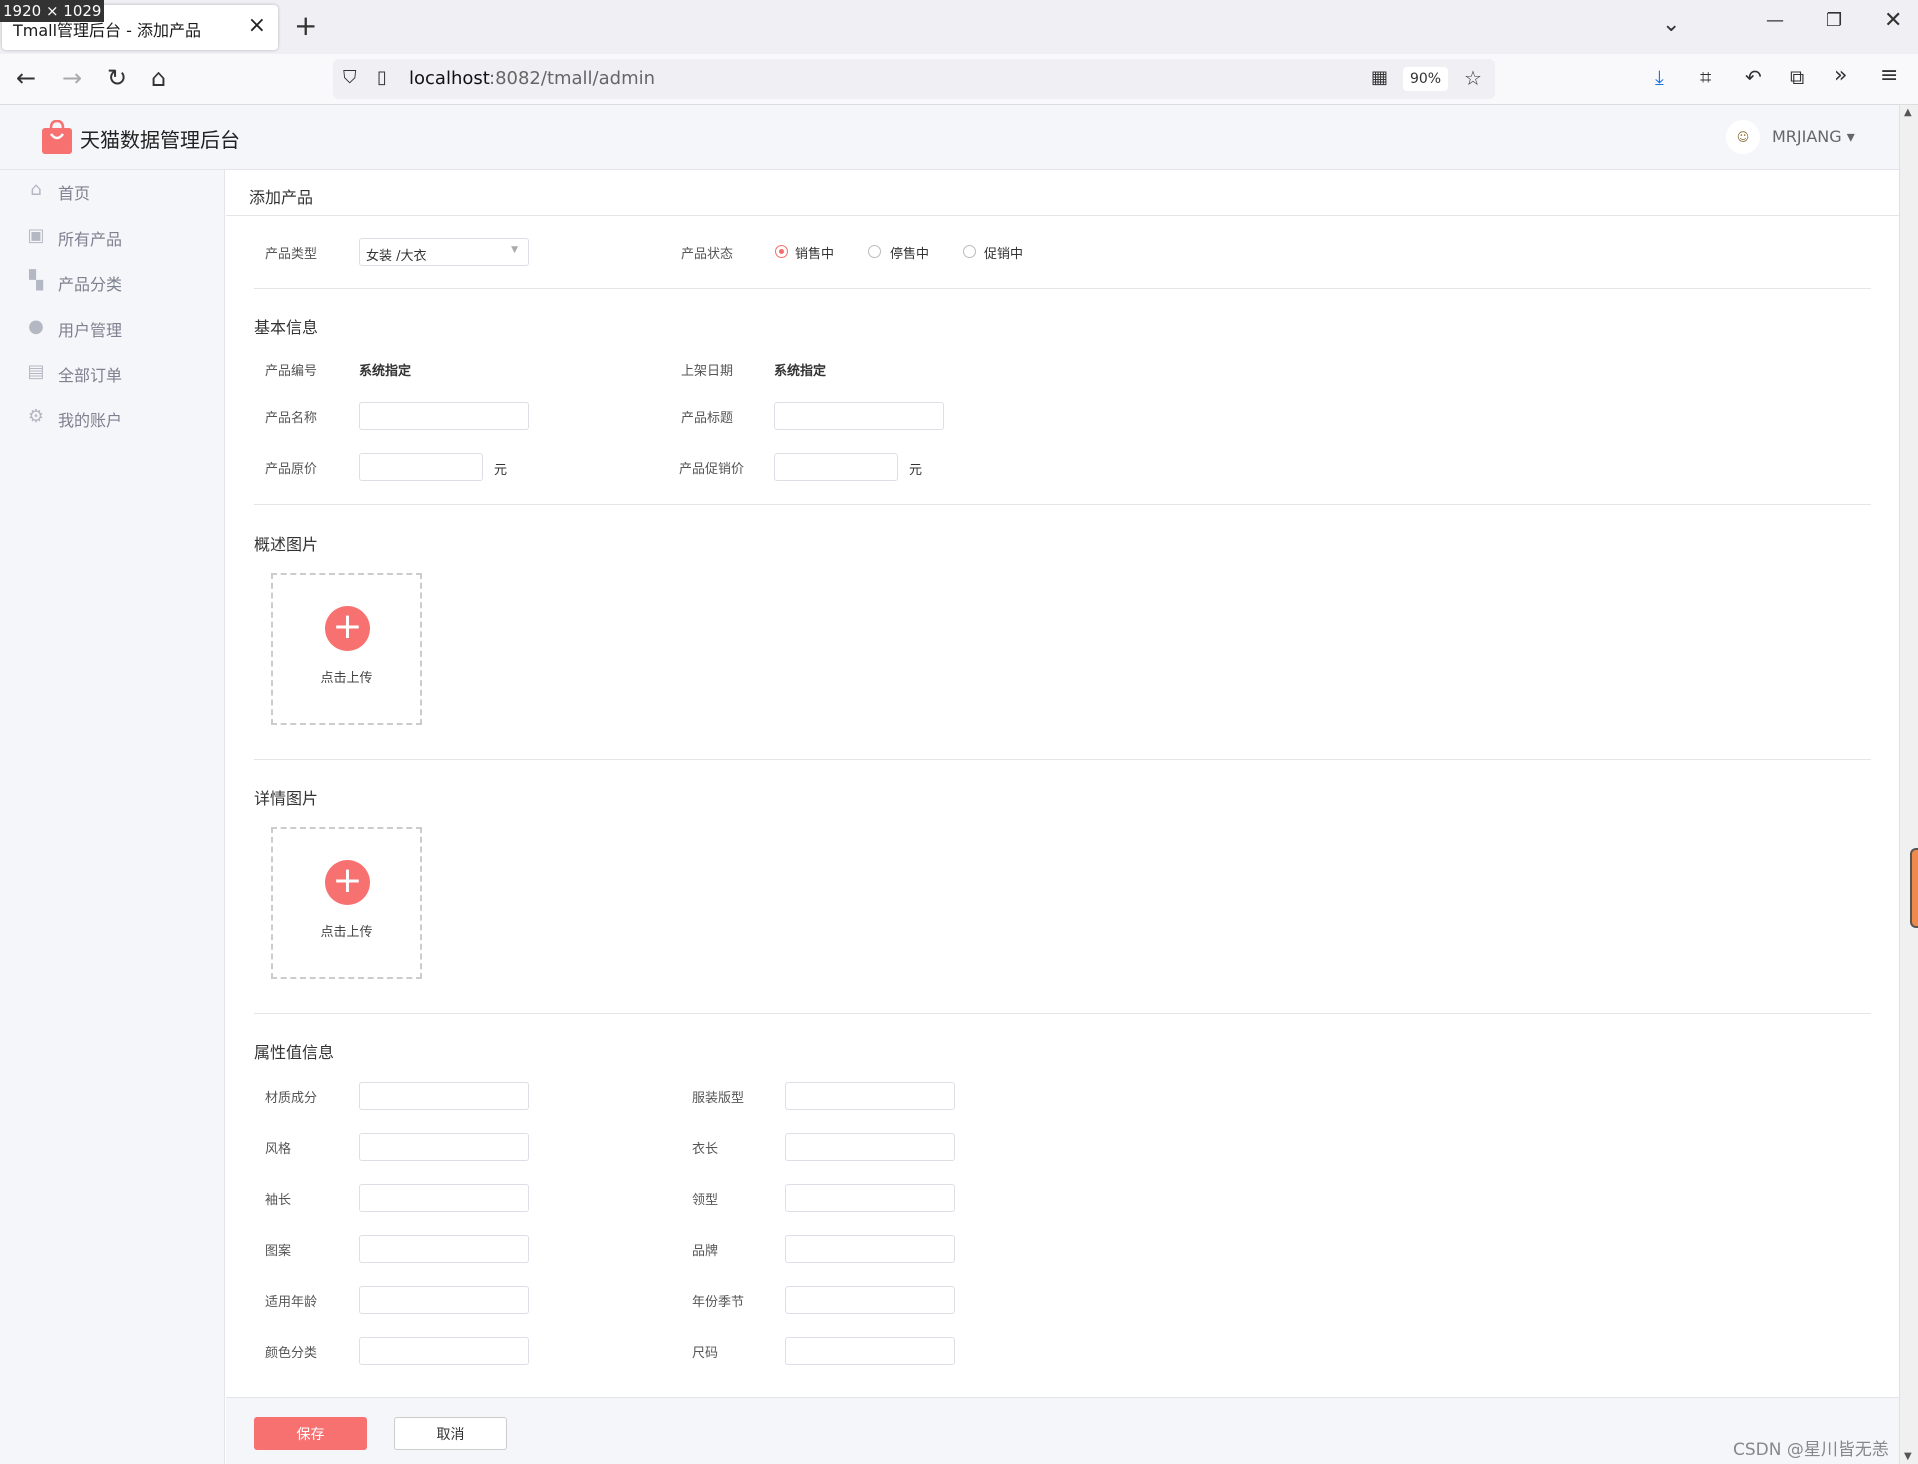 The width and height of the screenshot is (1918, 1464). What do you see at coordinates (90, 375) in the screenshot?
I see `sidebar-item-label: 全部订单` at bounding box center [90, 375].